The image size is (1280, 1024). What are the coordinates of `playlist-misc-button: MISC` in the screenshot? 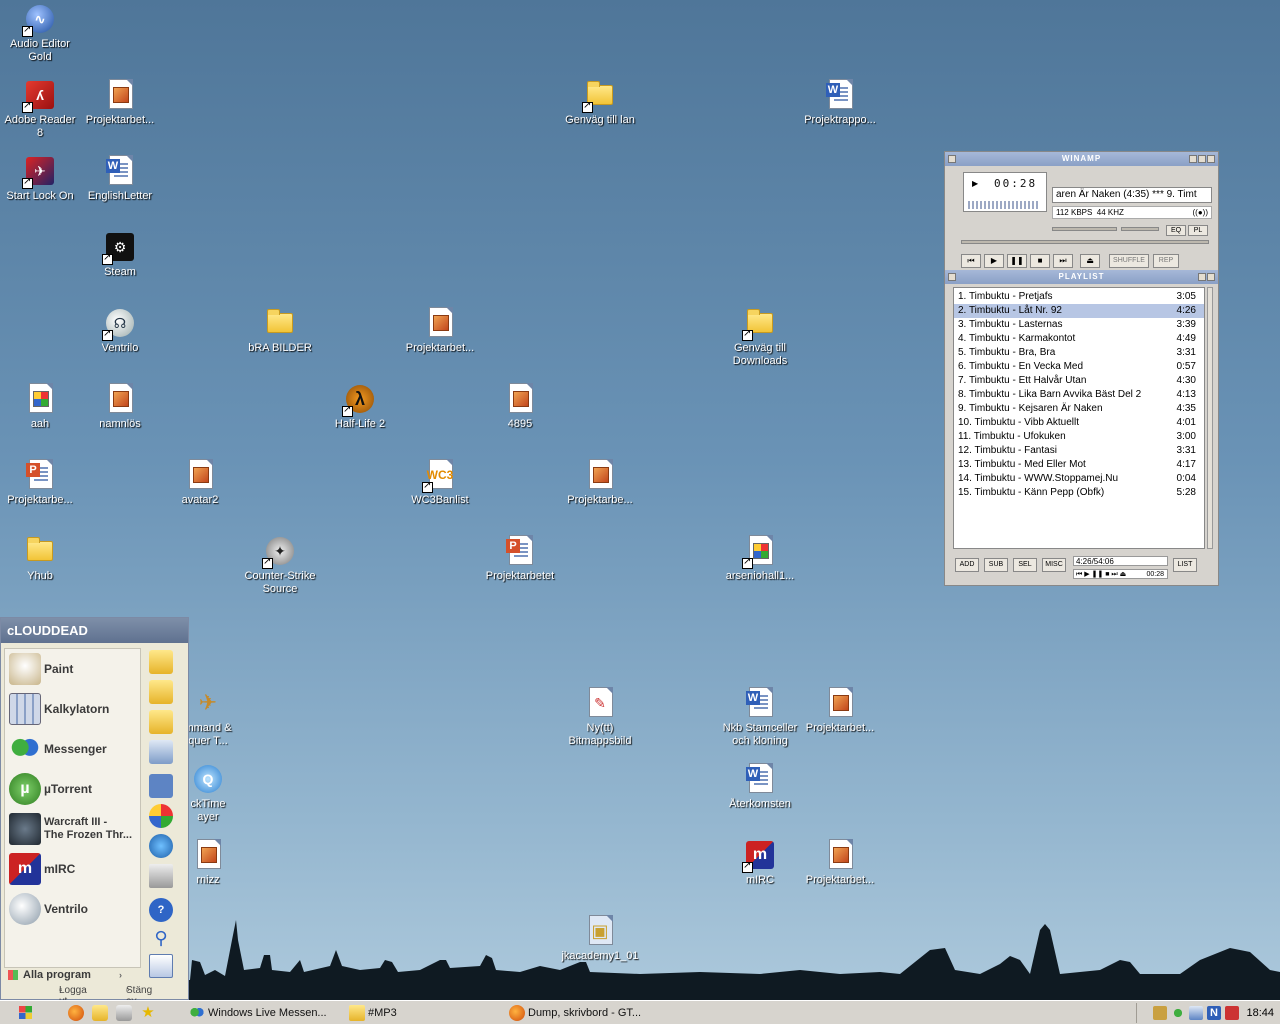 It's located at (1054, 565).